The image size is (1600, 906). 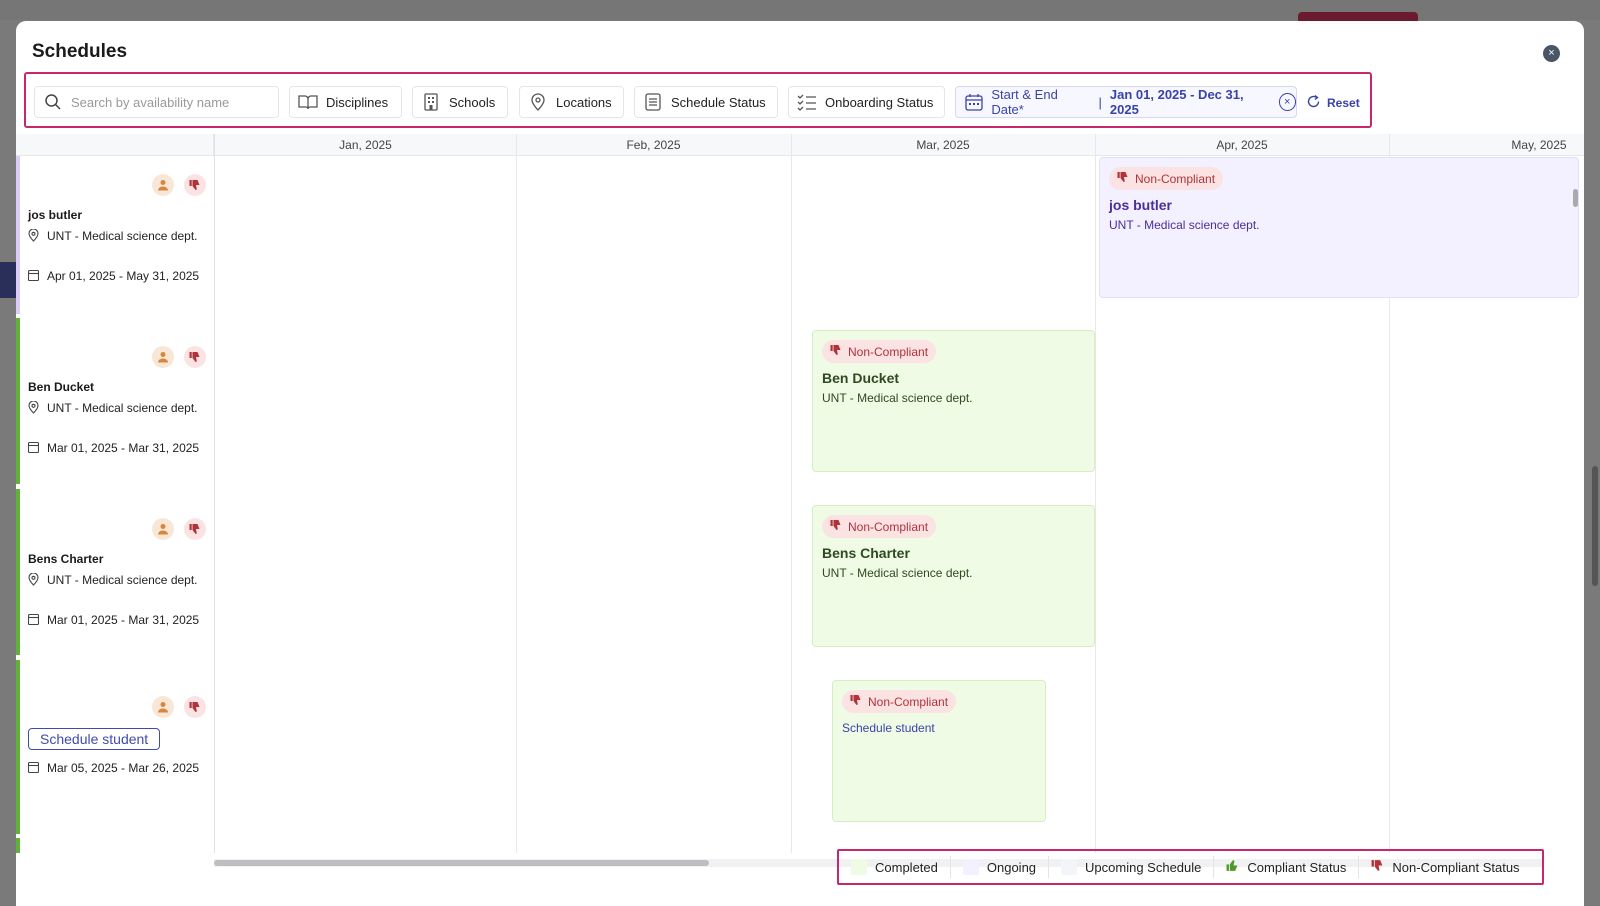 I want to click on search-input: Search by availability name, so click(x=156, y=102).